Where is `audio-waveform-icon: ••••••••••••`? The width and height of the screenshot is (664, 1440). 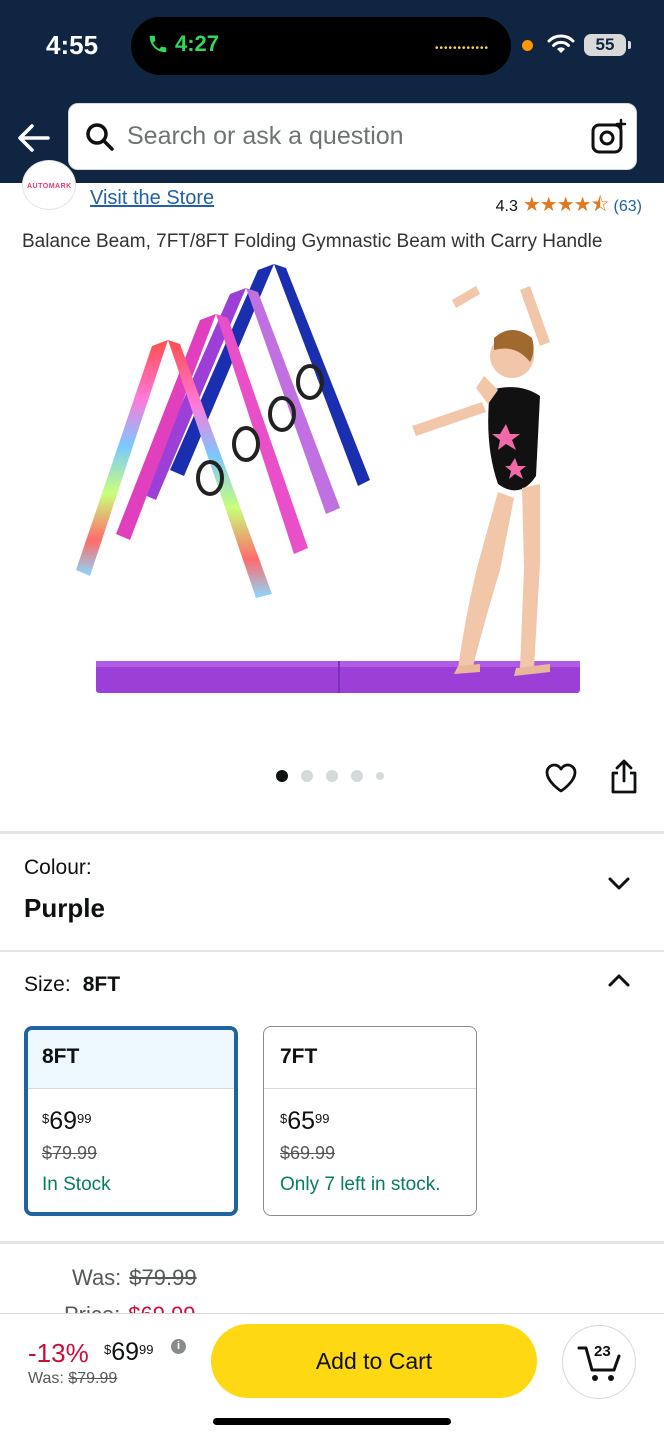
audio-waveform-icon: •••••••••••• is located at coordinates (461, 48).